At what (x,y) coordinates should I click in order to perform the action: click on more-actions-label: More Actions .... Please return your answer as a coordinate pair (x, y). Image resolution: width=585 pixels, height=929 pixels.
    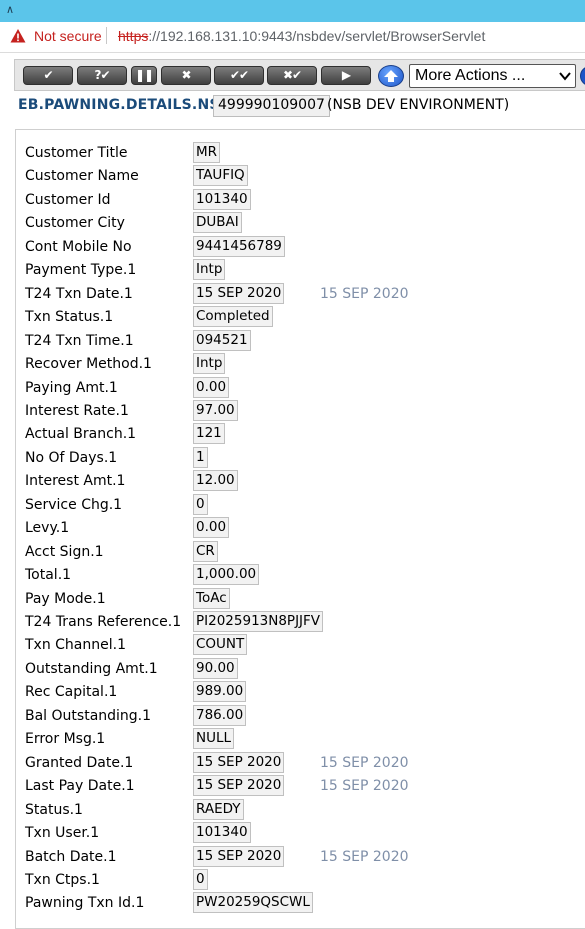
    Looking at the image, I should click on (470, 75).